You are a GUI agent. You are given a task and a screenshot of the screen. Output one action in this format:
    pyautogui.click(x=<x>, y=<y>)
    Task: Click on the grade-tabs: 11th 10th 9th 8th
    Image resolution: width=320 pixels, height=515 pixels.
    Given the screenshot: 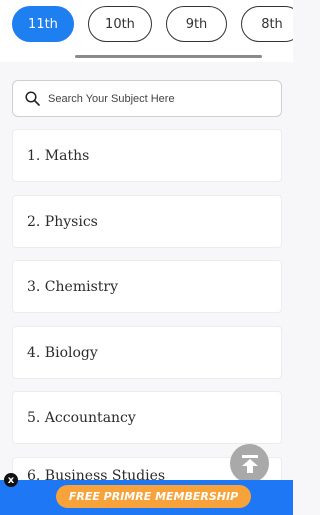 What is the action you would take?
    pyautogui.click(x=146, y=31)
    